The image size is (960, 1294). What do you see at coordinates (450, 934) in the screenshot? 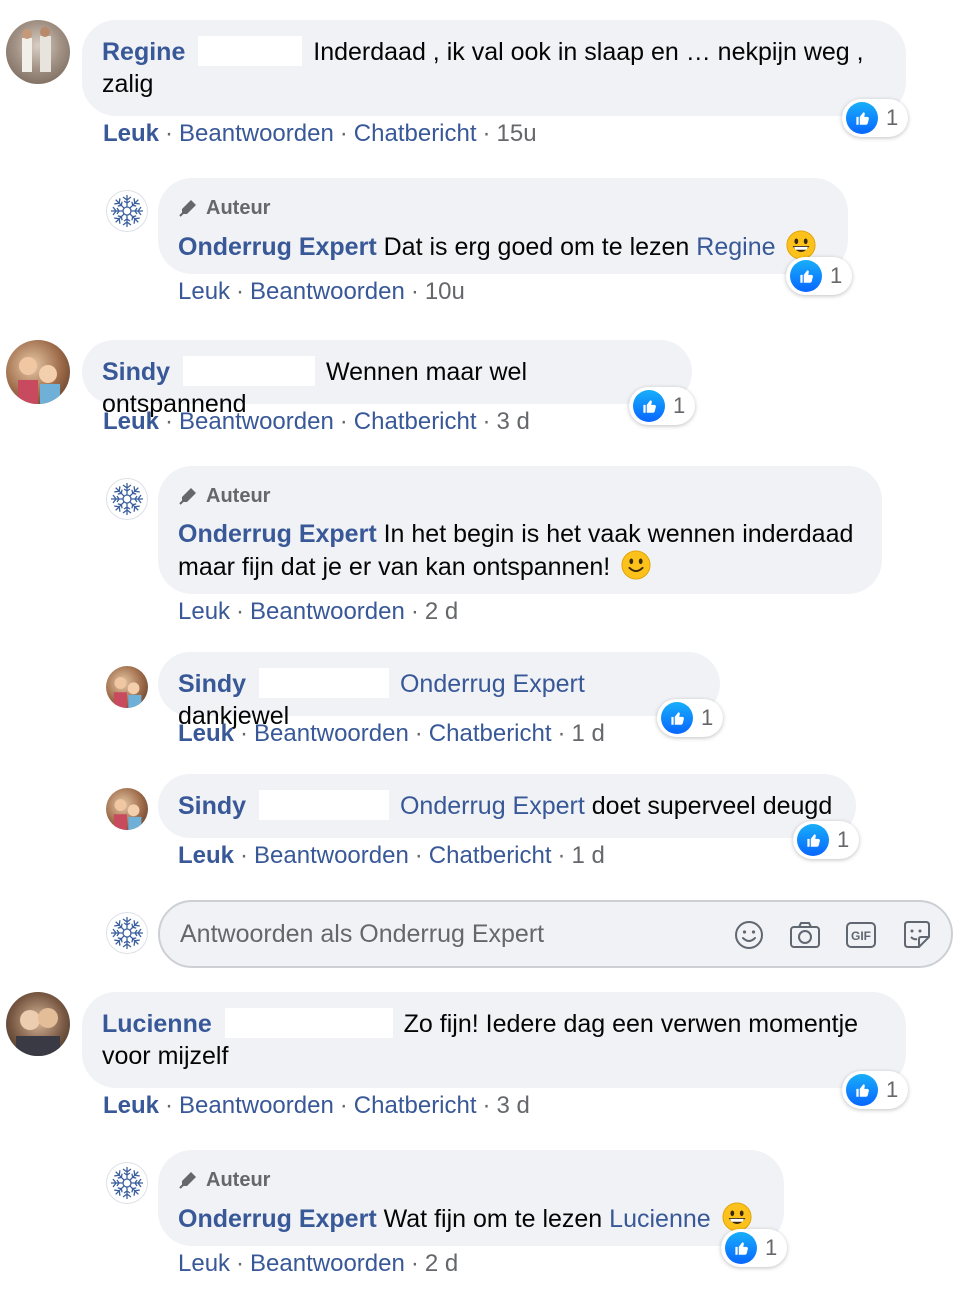
I see `reply-input` at bounding box center [450, 934].